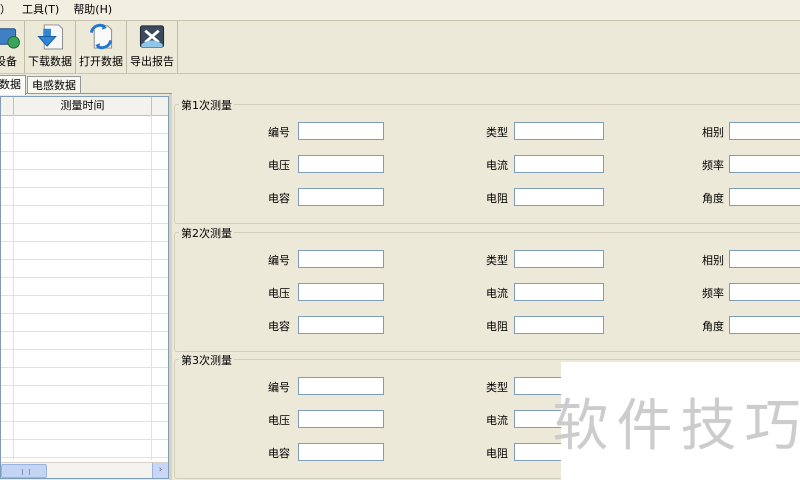 The image size is (800, 480). What do you see at coordinates (206, 360) in the screenshot?
I see `group-3-title: 第3次测量` at bounding box center [206, 360].